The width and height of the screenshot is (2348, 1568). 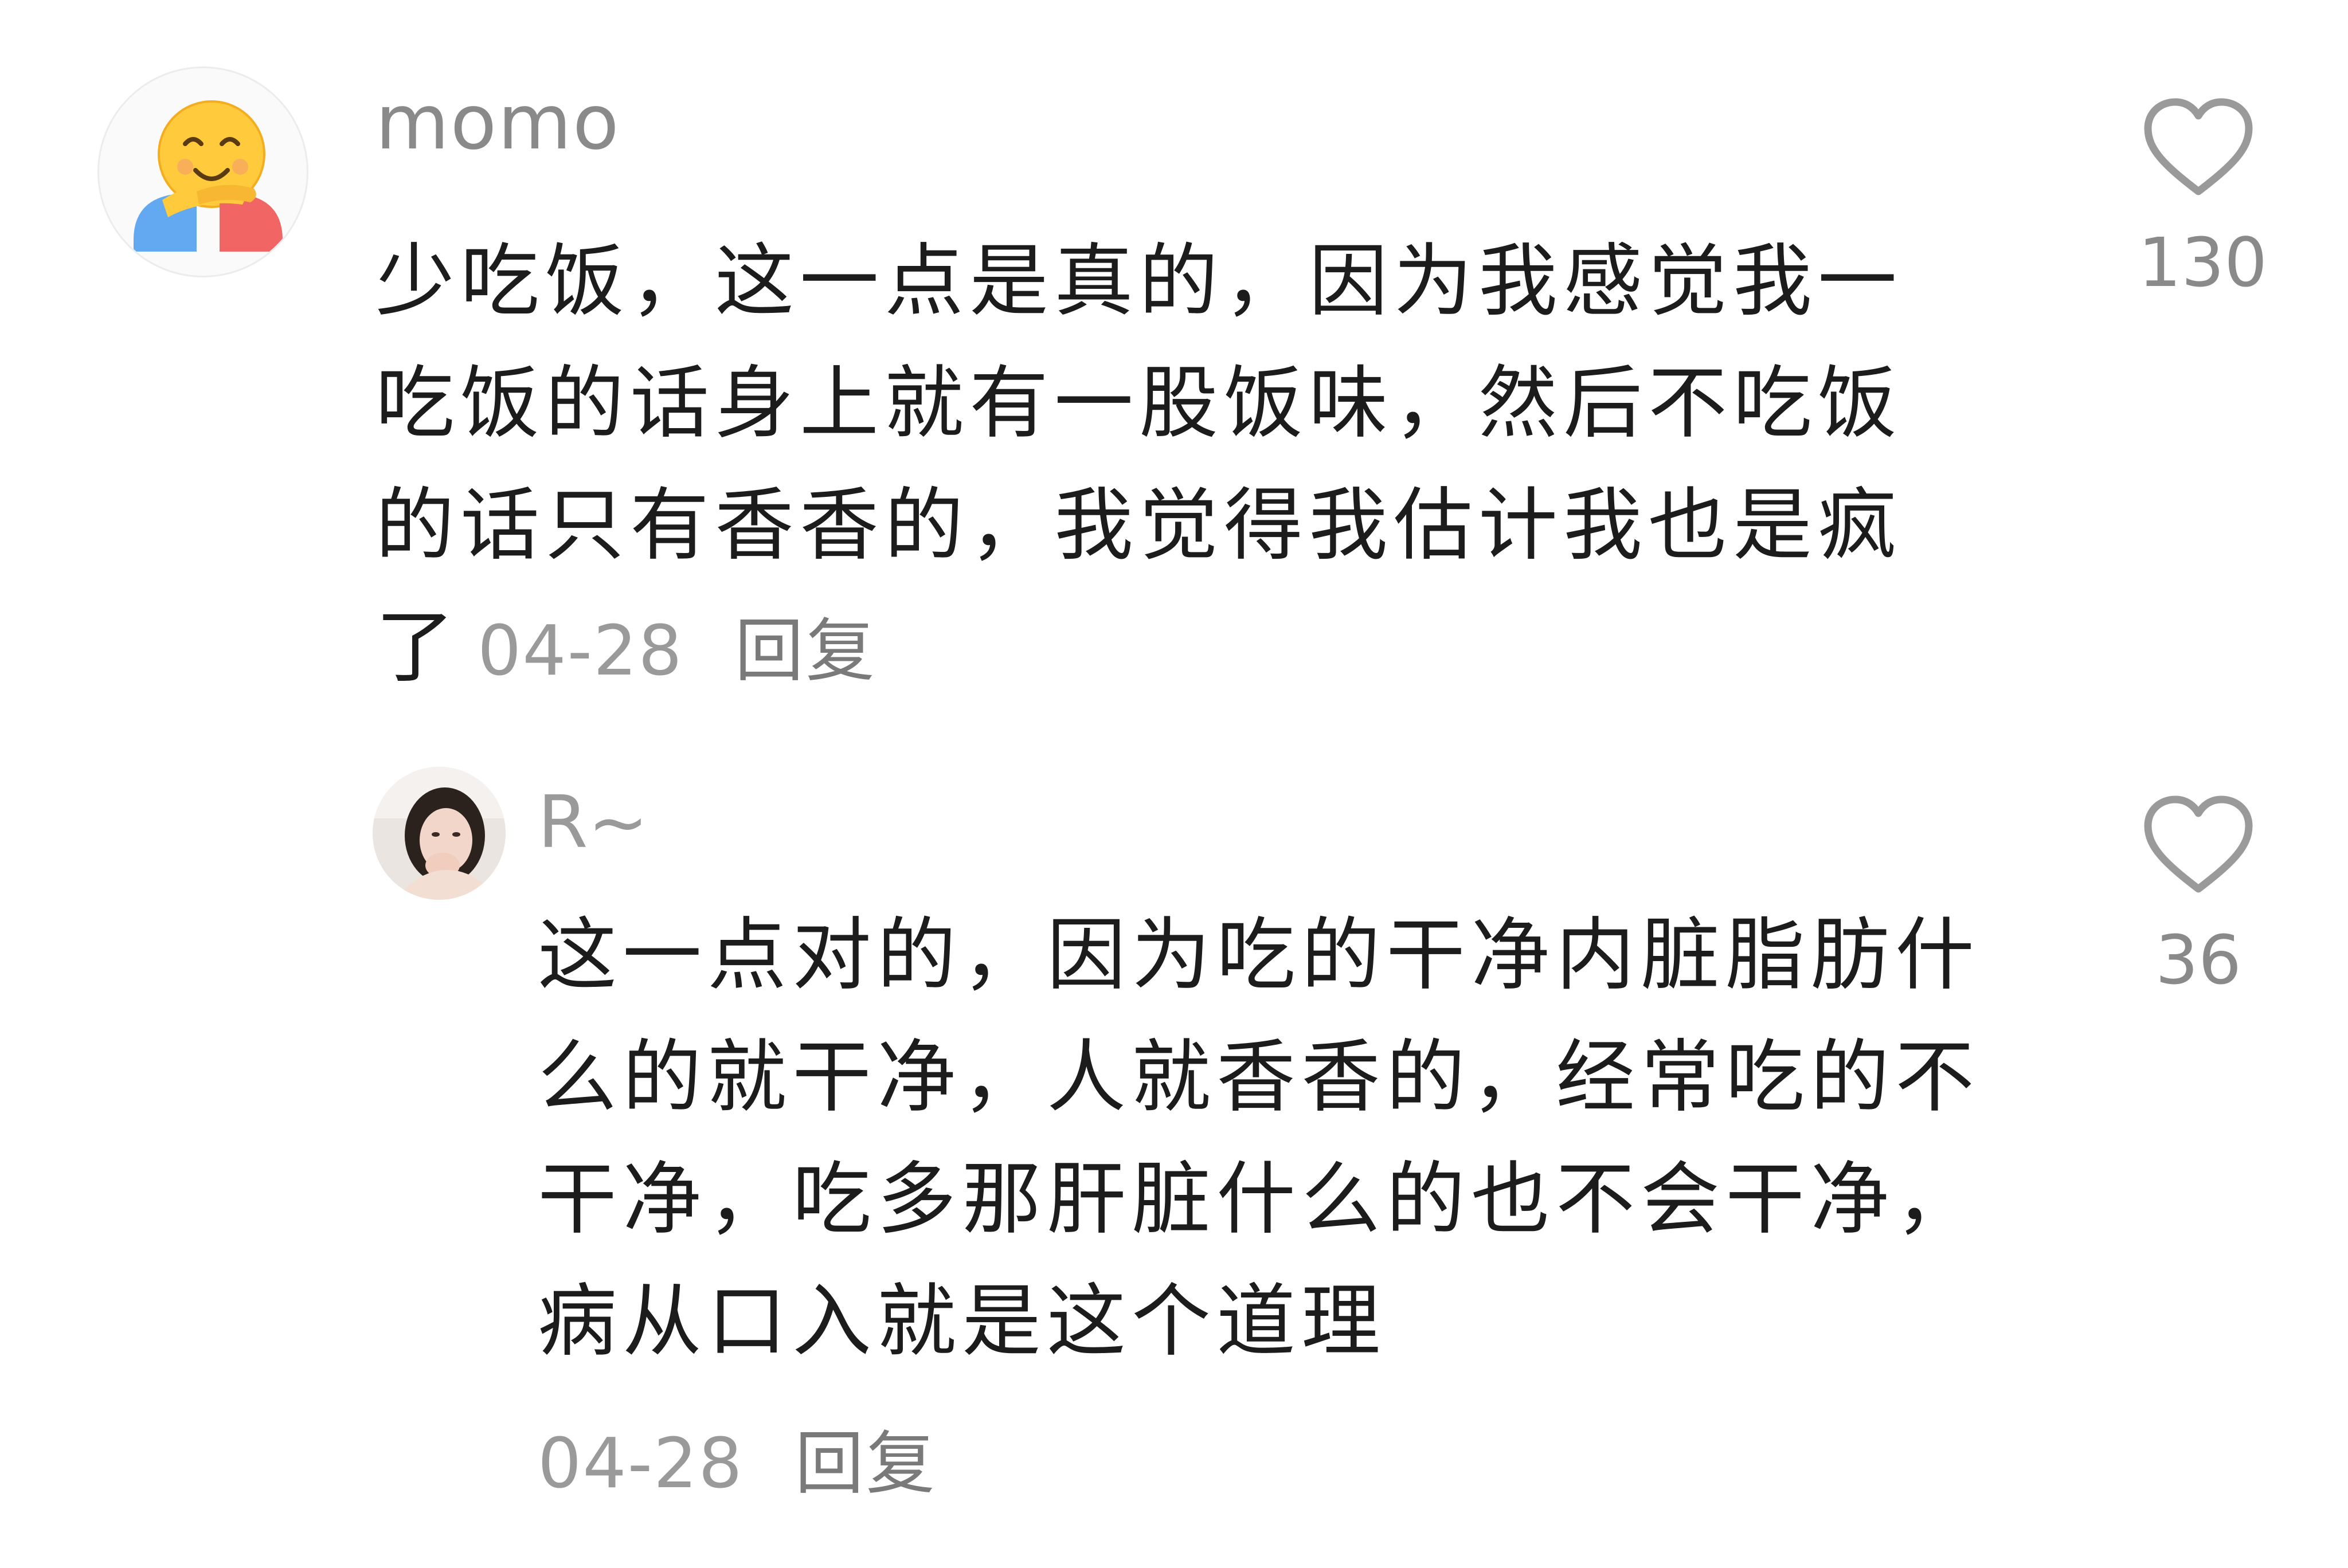 What do you see at coordinates (208, 176) in the screenshot?
I see `hugging-face-emoji-icon` at bounding box center [208, 176].